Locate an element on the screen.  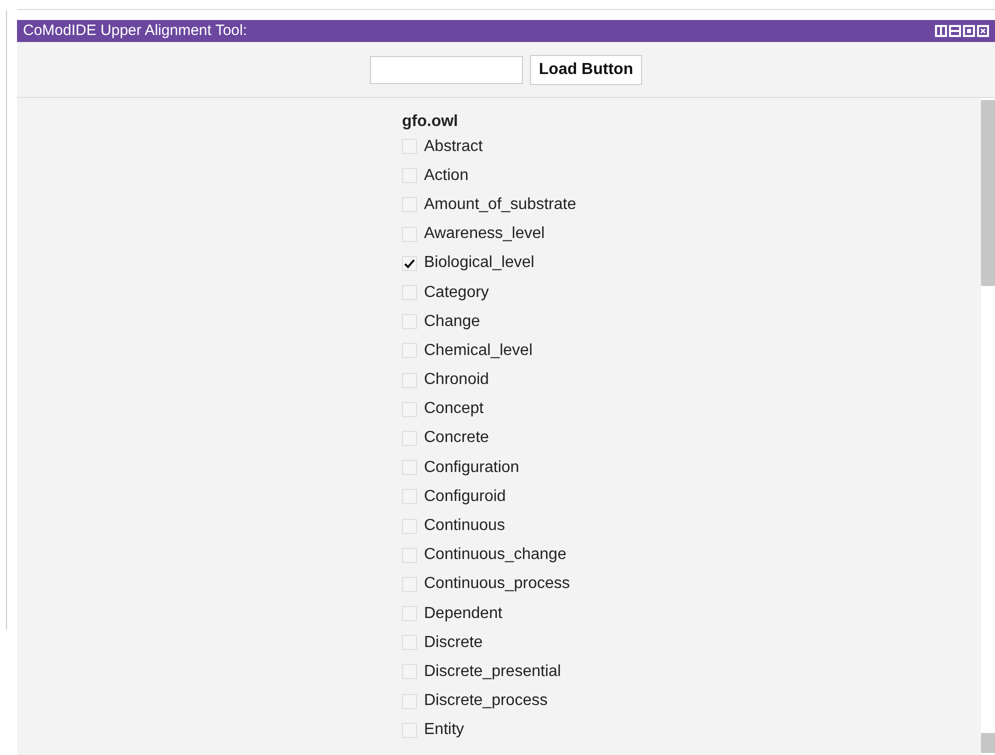
class-label: Continuous_process is located at coordinates (497, 584).